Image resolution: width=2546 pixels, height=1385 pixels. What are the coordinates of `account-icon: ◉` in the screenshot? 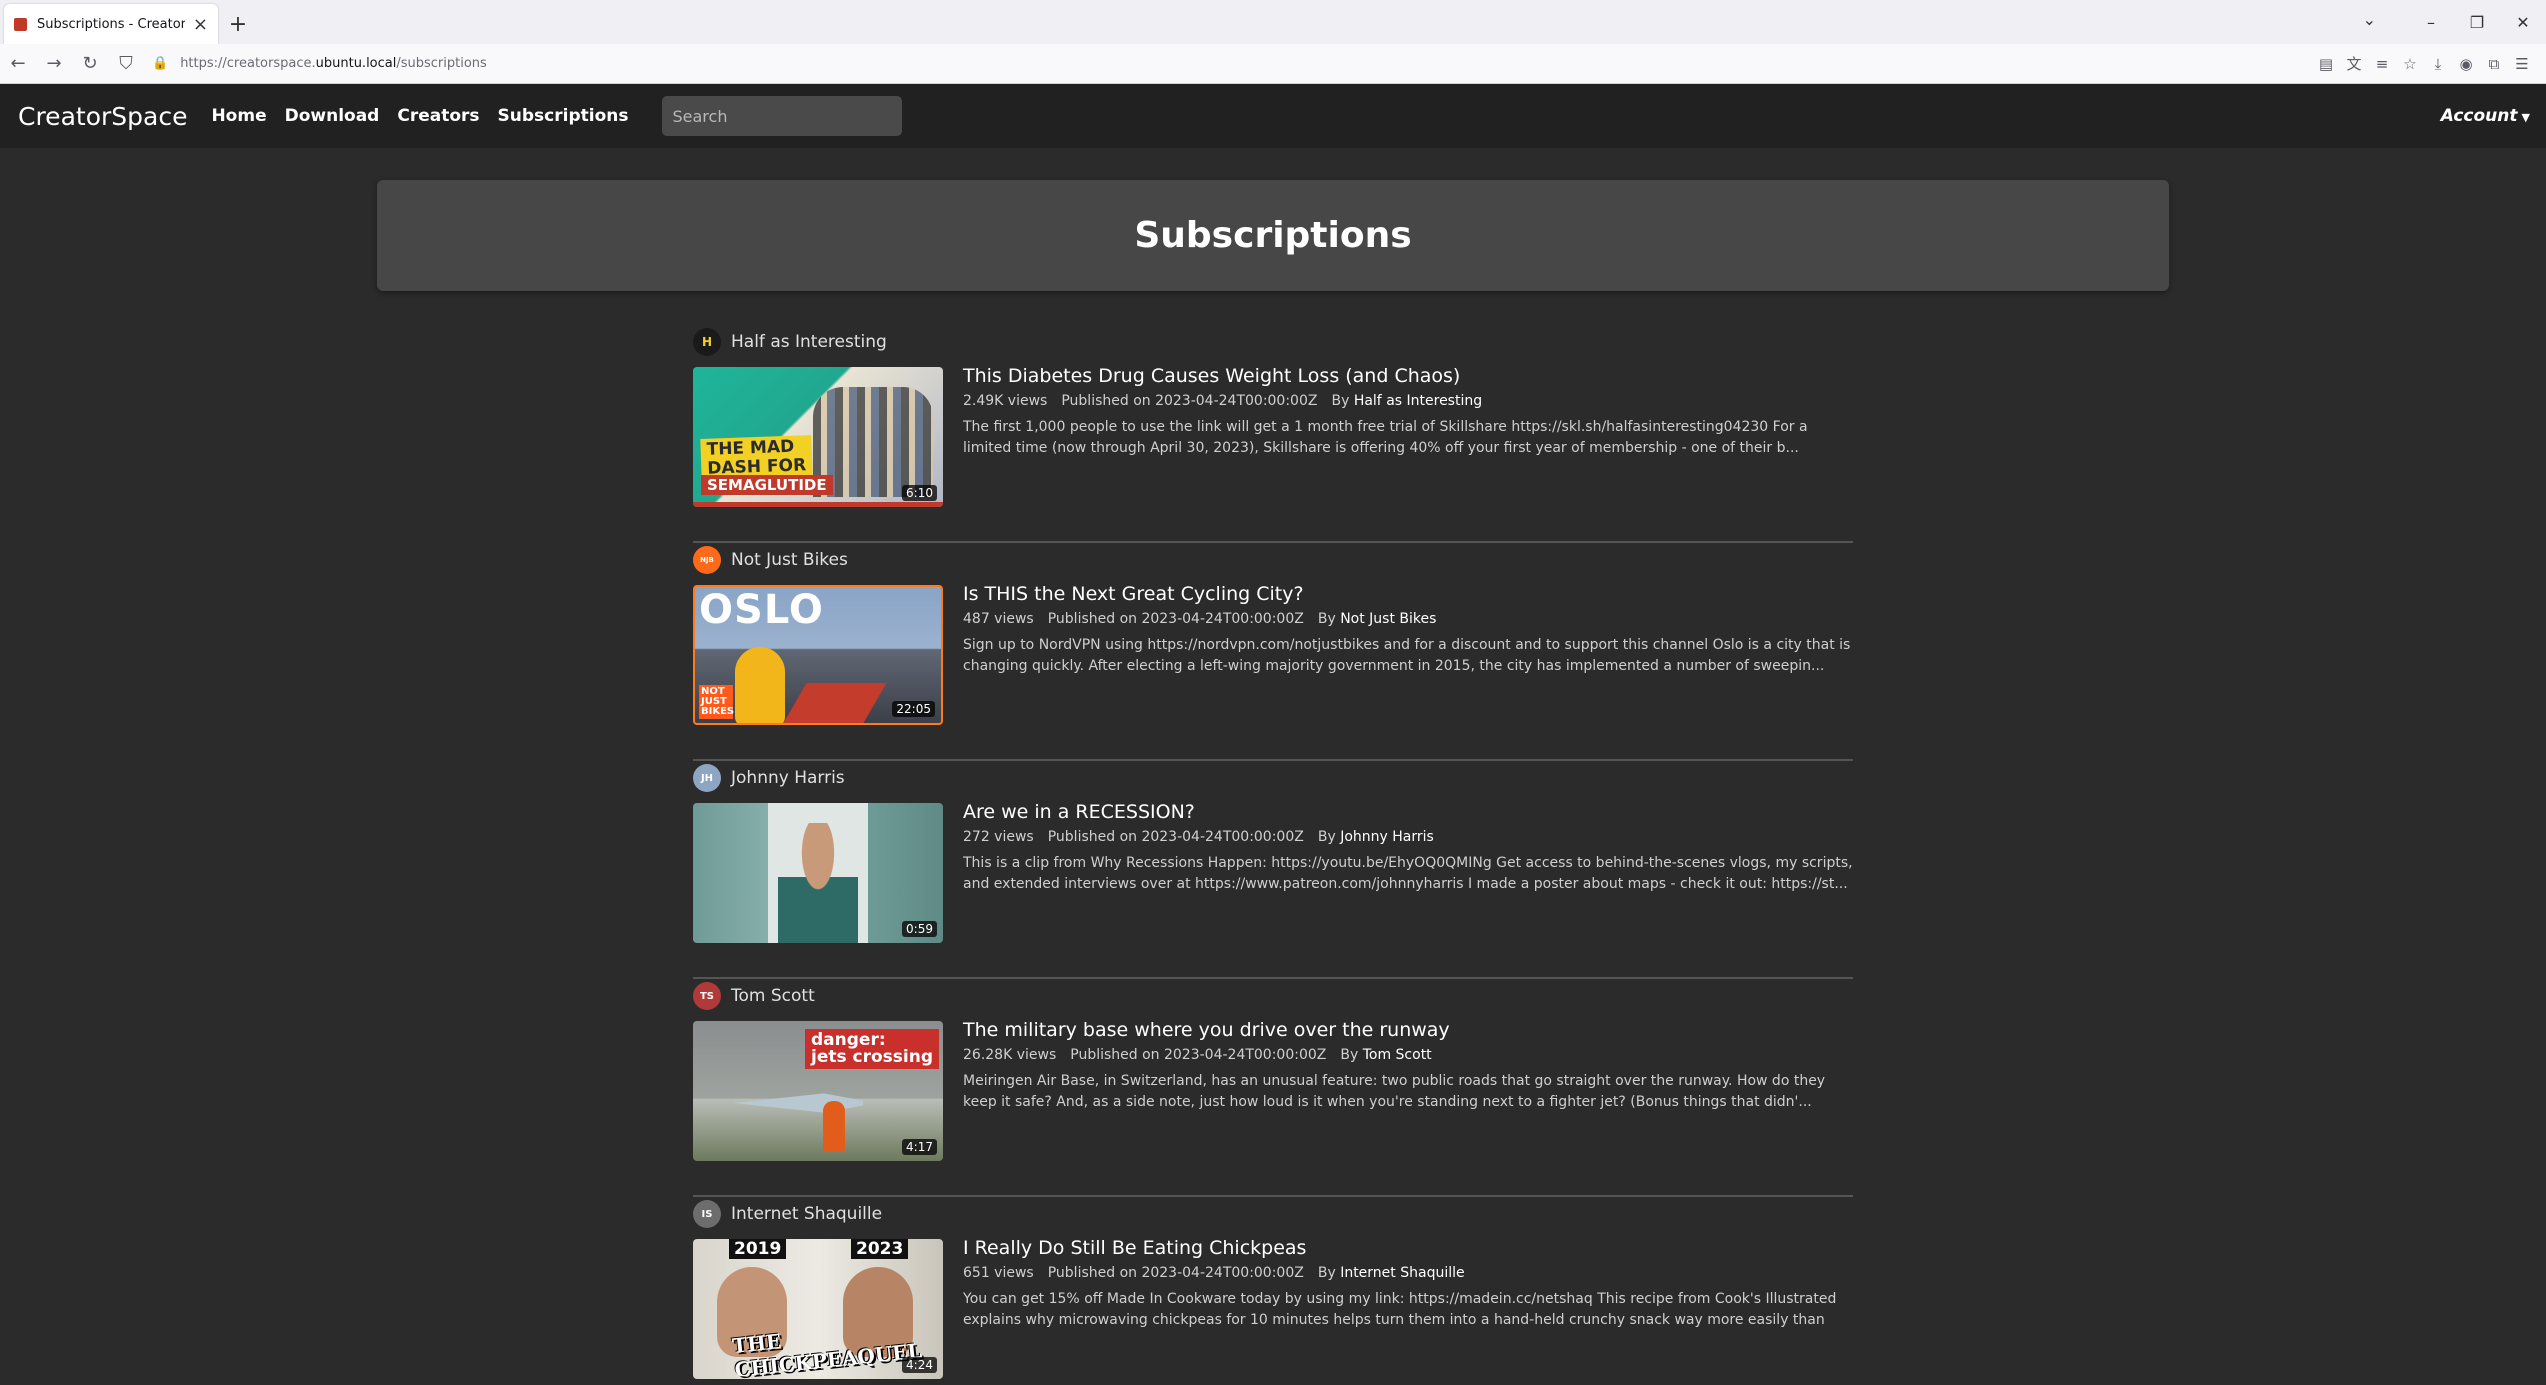 It's located at (2466, 64).